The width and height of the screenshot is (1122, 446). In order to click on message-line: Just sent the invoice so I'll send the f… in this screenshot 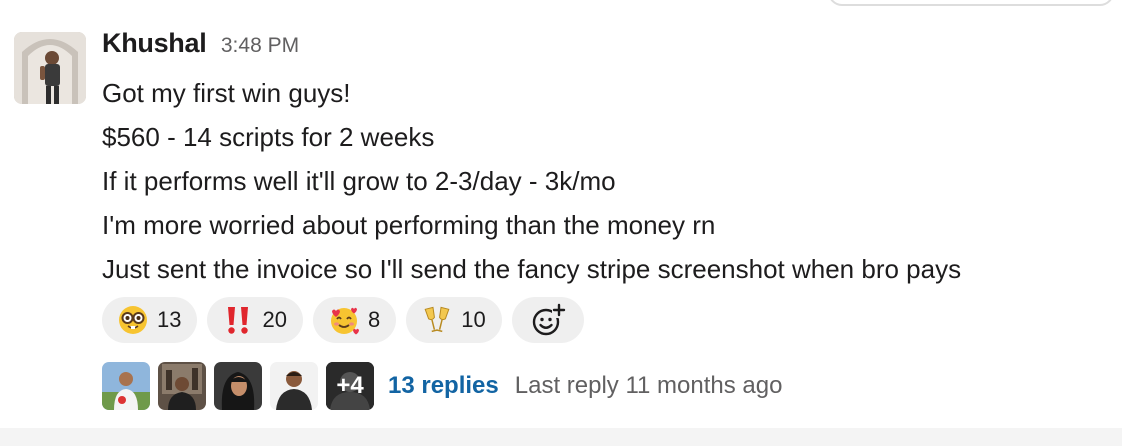, I will do `click(532, 269)`.